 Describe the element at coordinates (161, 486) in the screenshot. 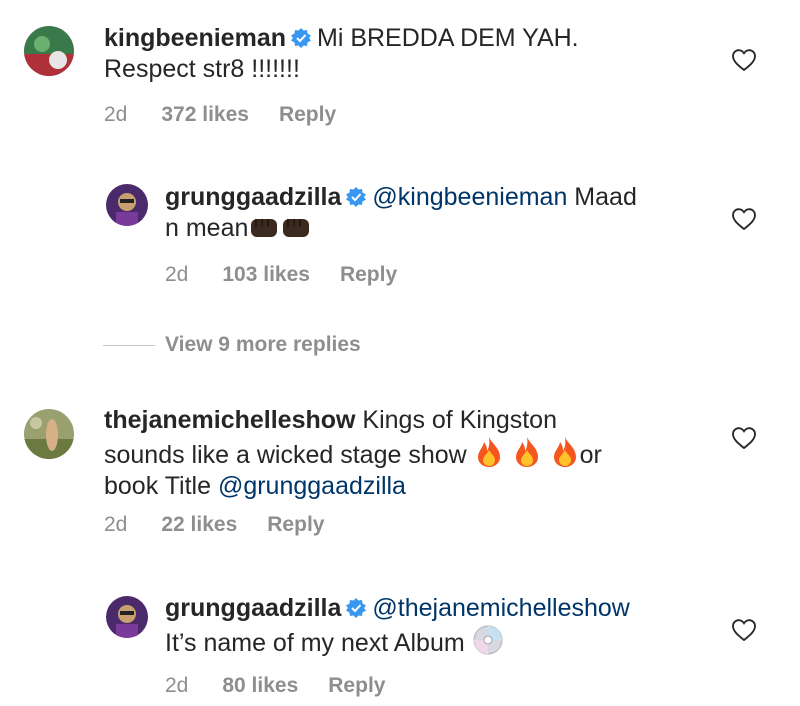

I see `comment-text: book Title` at that location.